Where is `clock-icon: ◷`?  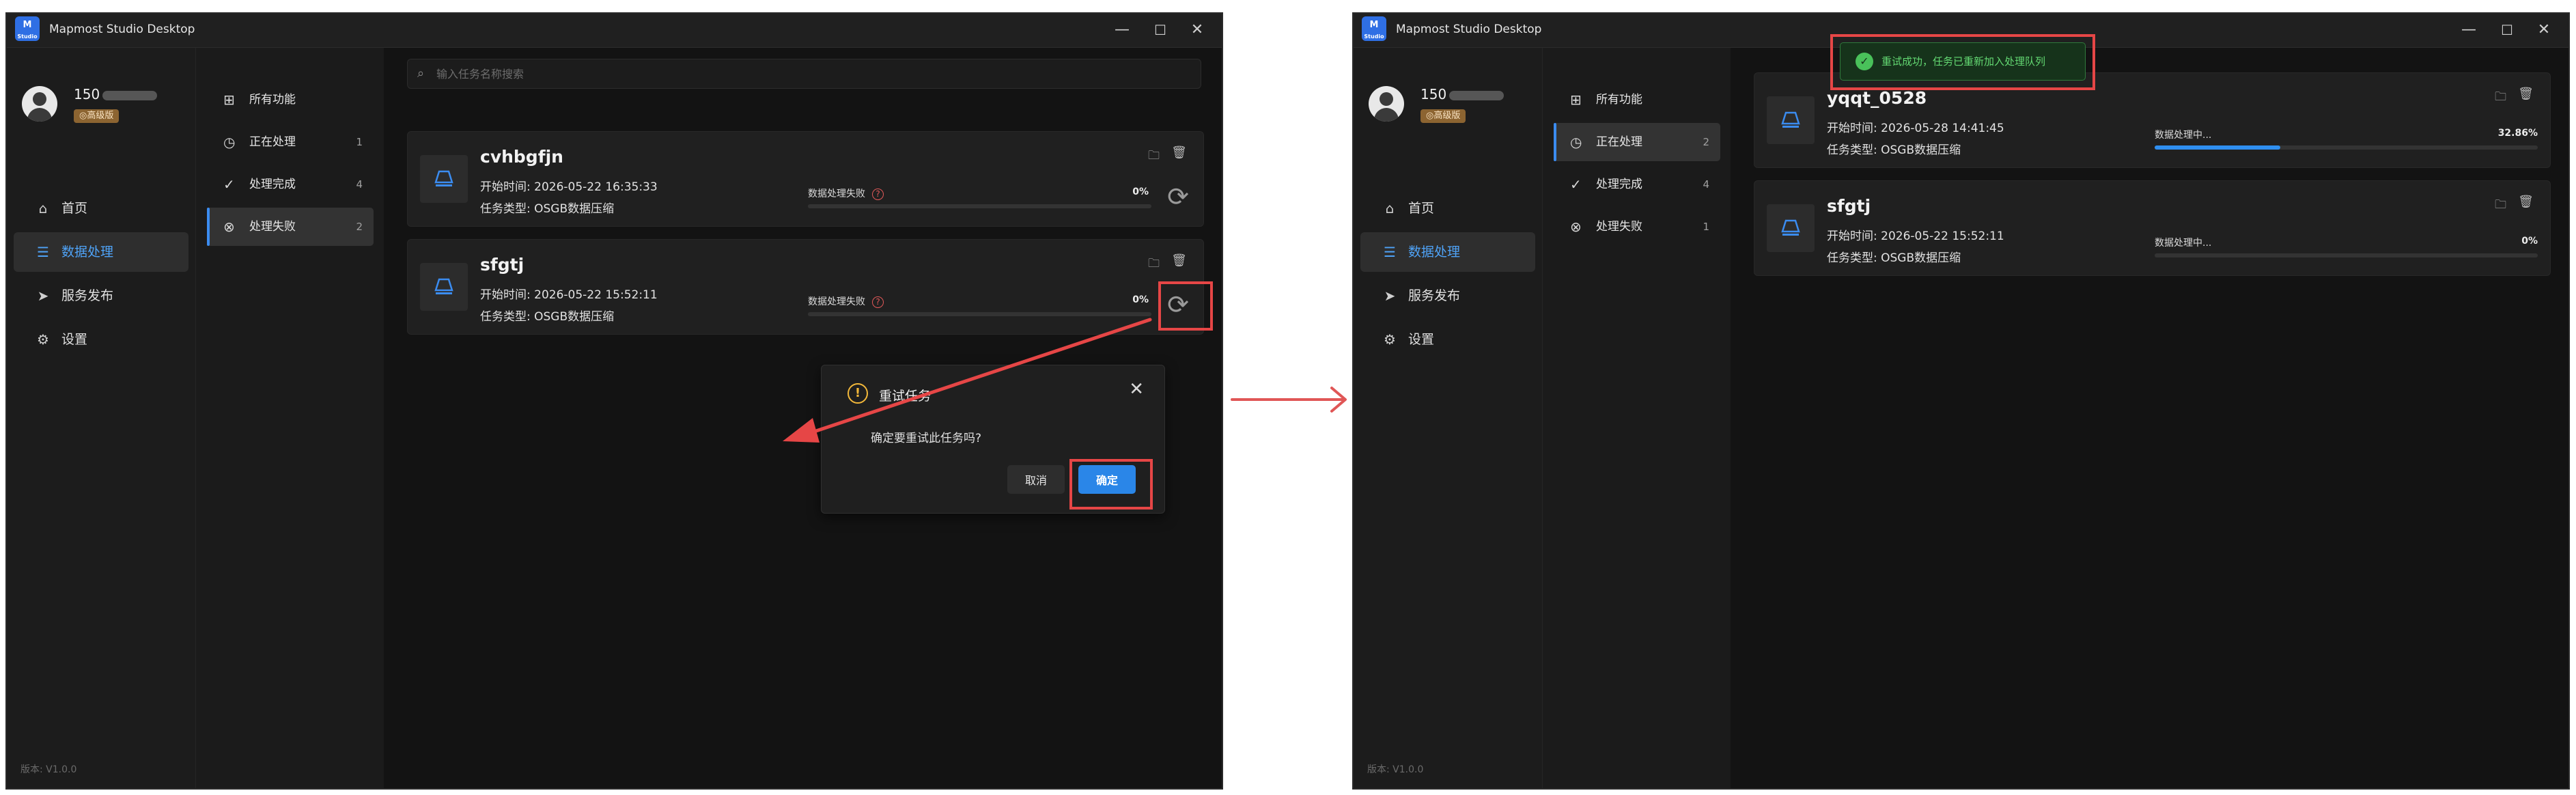
clock-icon: ◷ is located at coordinates (1576, 142).